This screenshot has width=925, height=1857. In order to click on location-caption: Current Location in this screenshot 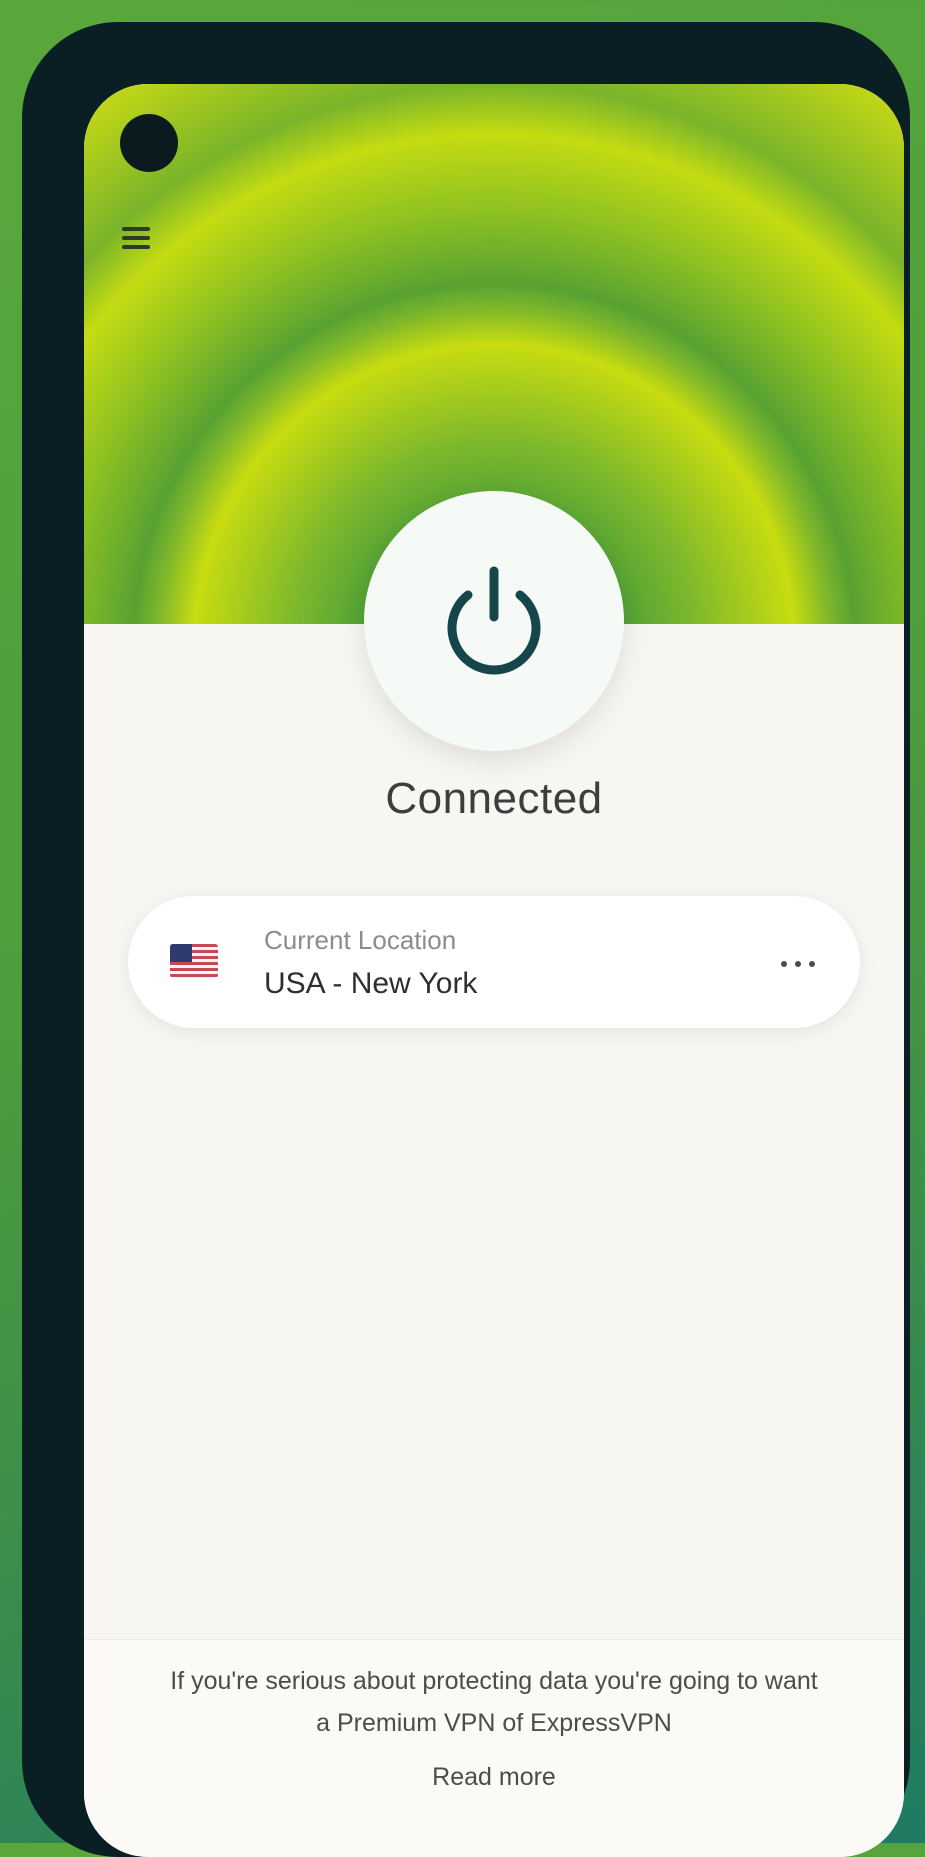, I will do `click(360, 940)`.